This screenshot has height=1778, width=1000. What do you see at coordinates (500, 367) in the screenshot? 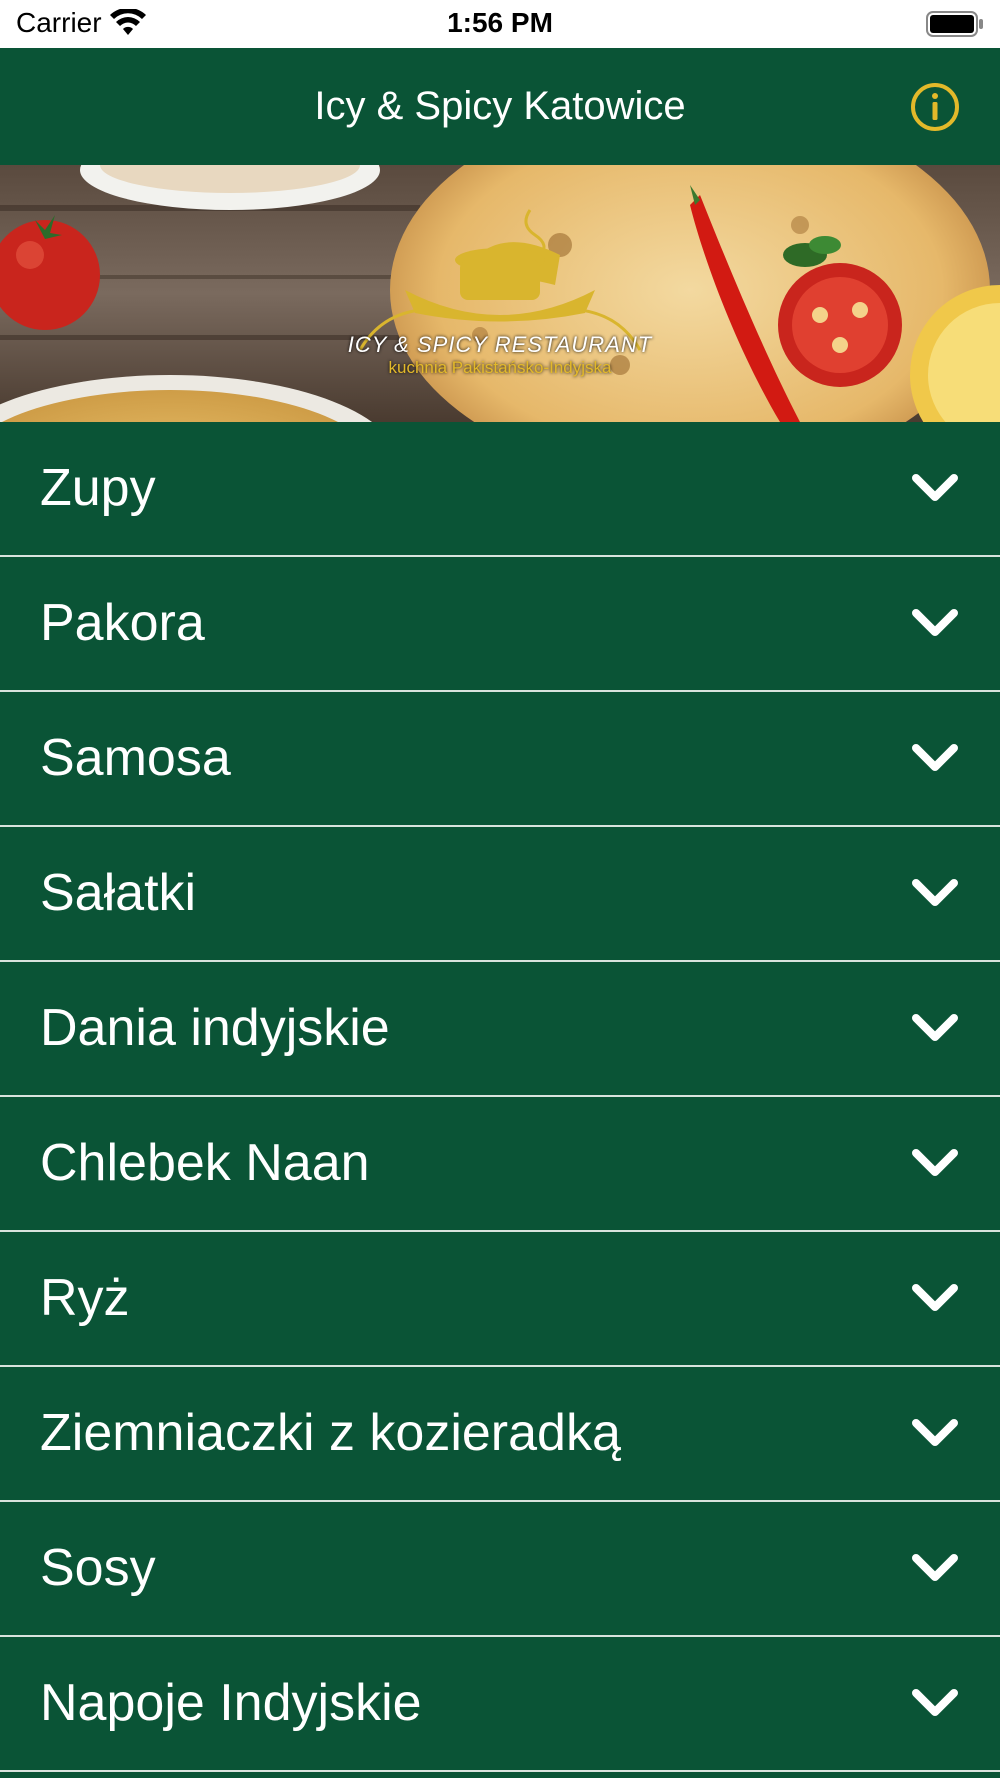
I see `logo-text-line2: kuchnia Pakistańsko-Indyjska` at bounding box center [500, 367].